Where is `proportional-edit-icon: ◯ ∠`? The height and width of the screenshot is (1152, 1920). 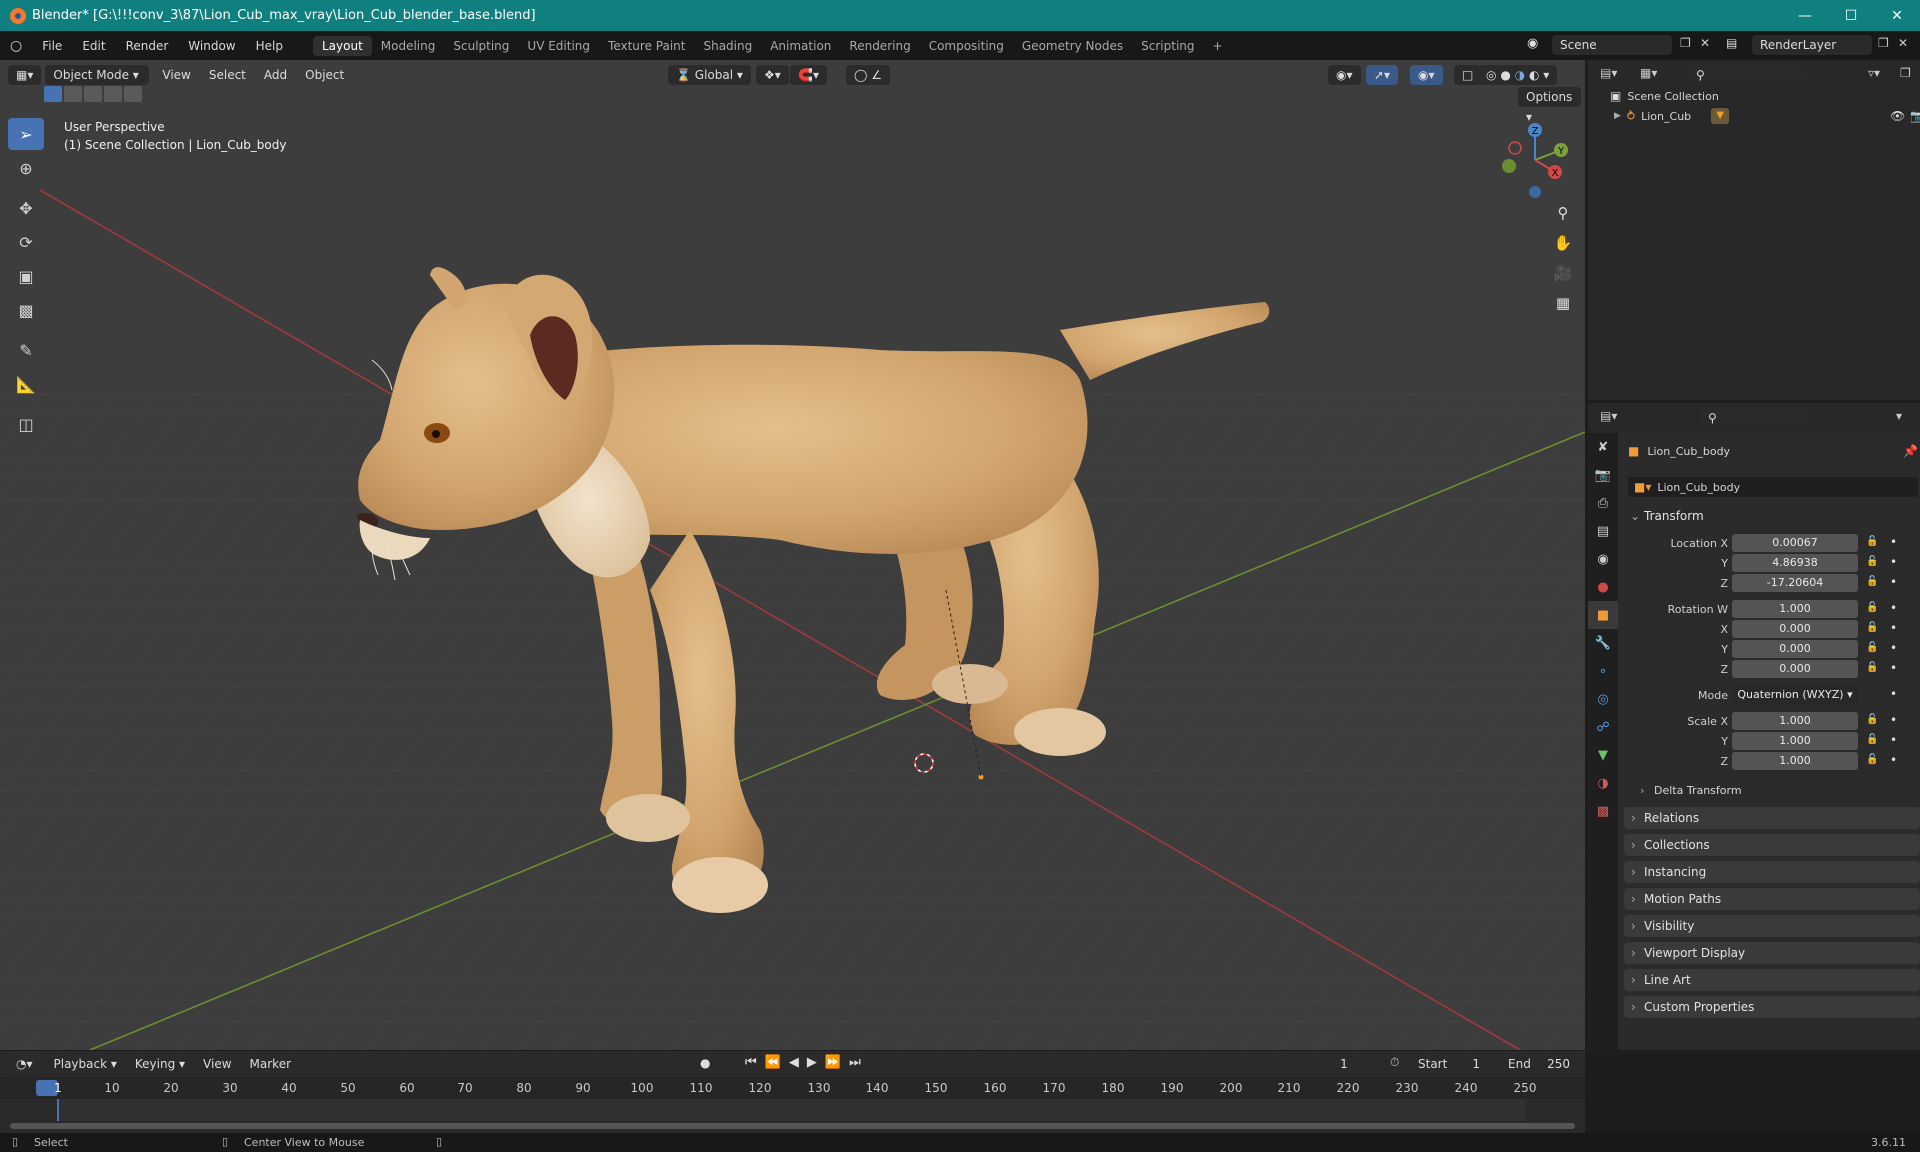 proportional-edit-icon: ◯ ∠ is located at coordinates (868, 75).